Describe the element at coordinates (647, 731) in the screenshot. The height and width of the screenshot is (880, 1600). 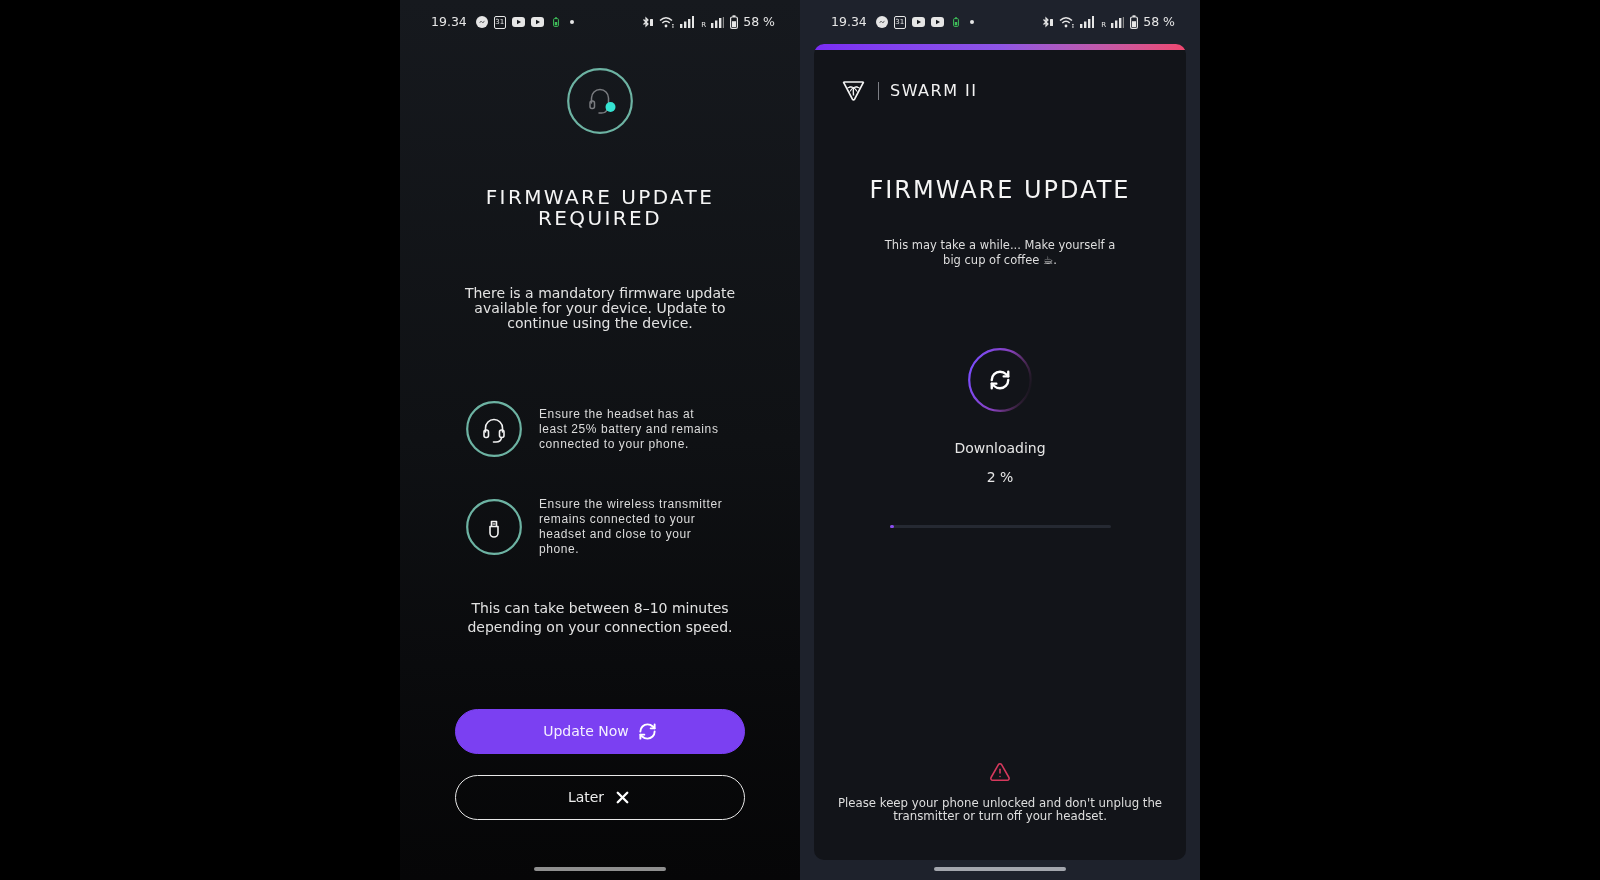
I see `sync-icon` at that location.